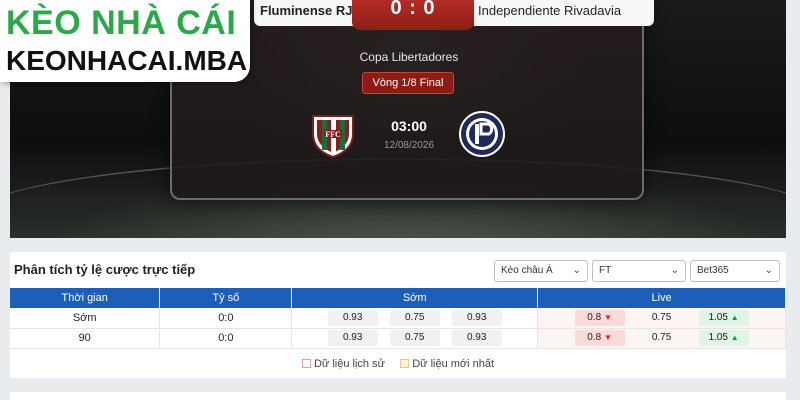  Describe the element at coordinates (409, 126) in the screenshot. I see `kickoff-time: 03:00` at that location.